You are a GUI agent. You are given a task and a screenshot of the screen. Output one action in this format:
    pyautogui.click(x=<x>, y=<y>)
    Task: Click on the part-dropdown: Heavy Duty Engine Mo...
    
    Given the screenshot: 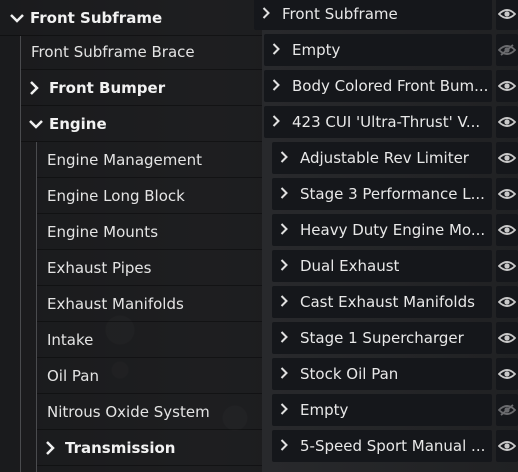 What is the action you would take?
    pyautogui.click(x=382, y=230)
    